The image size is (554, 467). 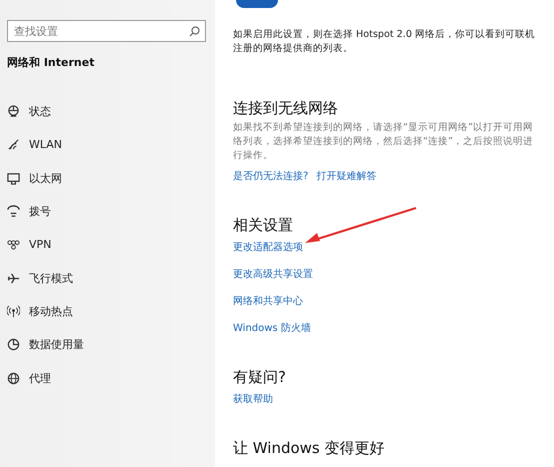 I want to click on nav-item: VPN, so click(x=106, y=245).